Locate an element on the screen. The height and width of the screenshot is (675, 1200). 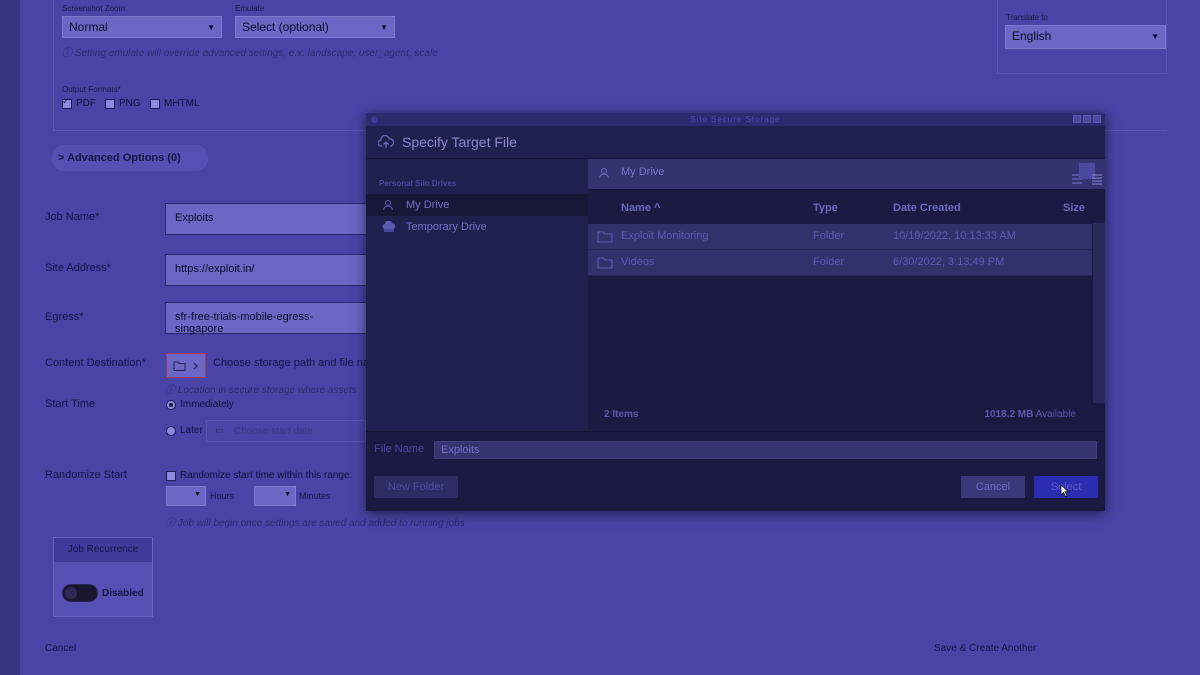
recurrence-state-label: Disabled is located at coordinates (123, 593).